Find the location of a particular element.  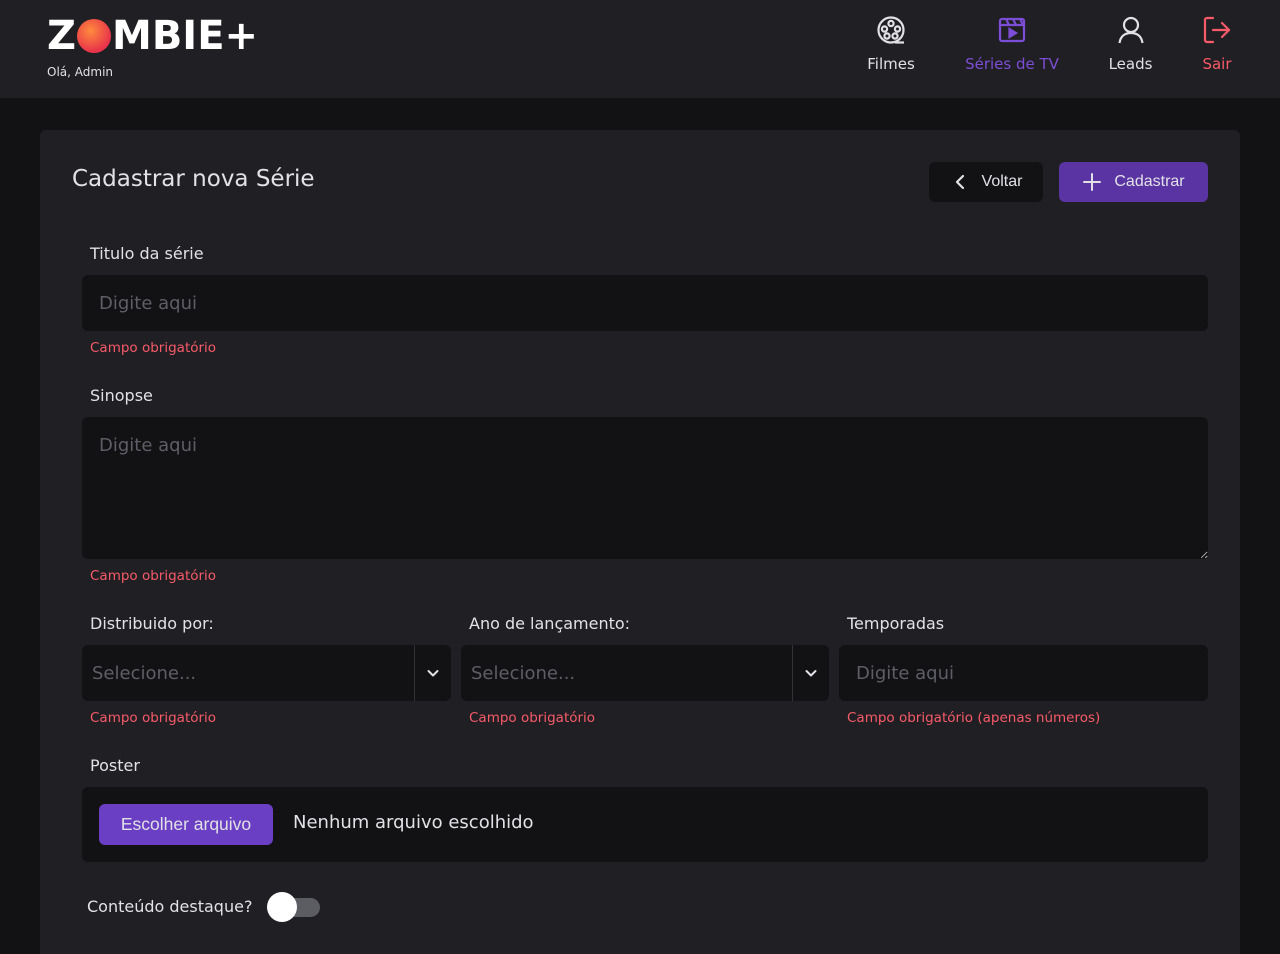

title-label: Titulo da série is located at coordinates (147, 253).